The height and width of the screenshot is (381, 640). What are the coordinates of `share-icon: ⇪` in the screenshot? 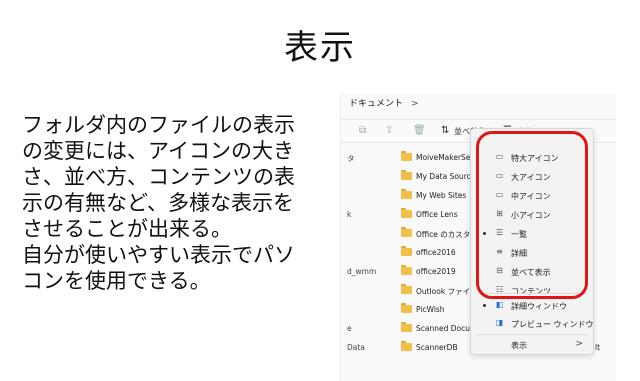 It's located at (389, 130).